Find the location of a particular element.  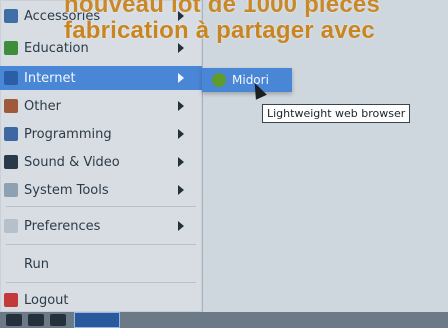

tooltip: Lightweight web browser is located at coordinates (336, 113).